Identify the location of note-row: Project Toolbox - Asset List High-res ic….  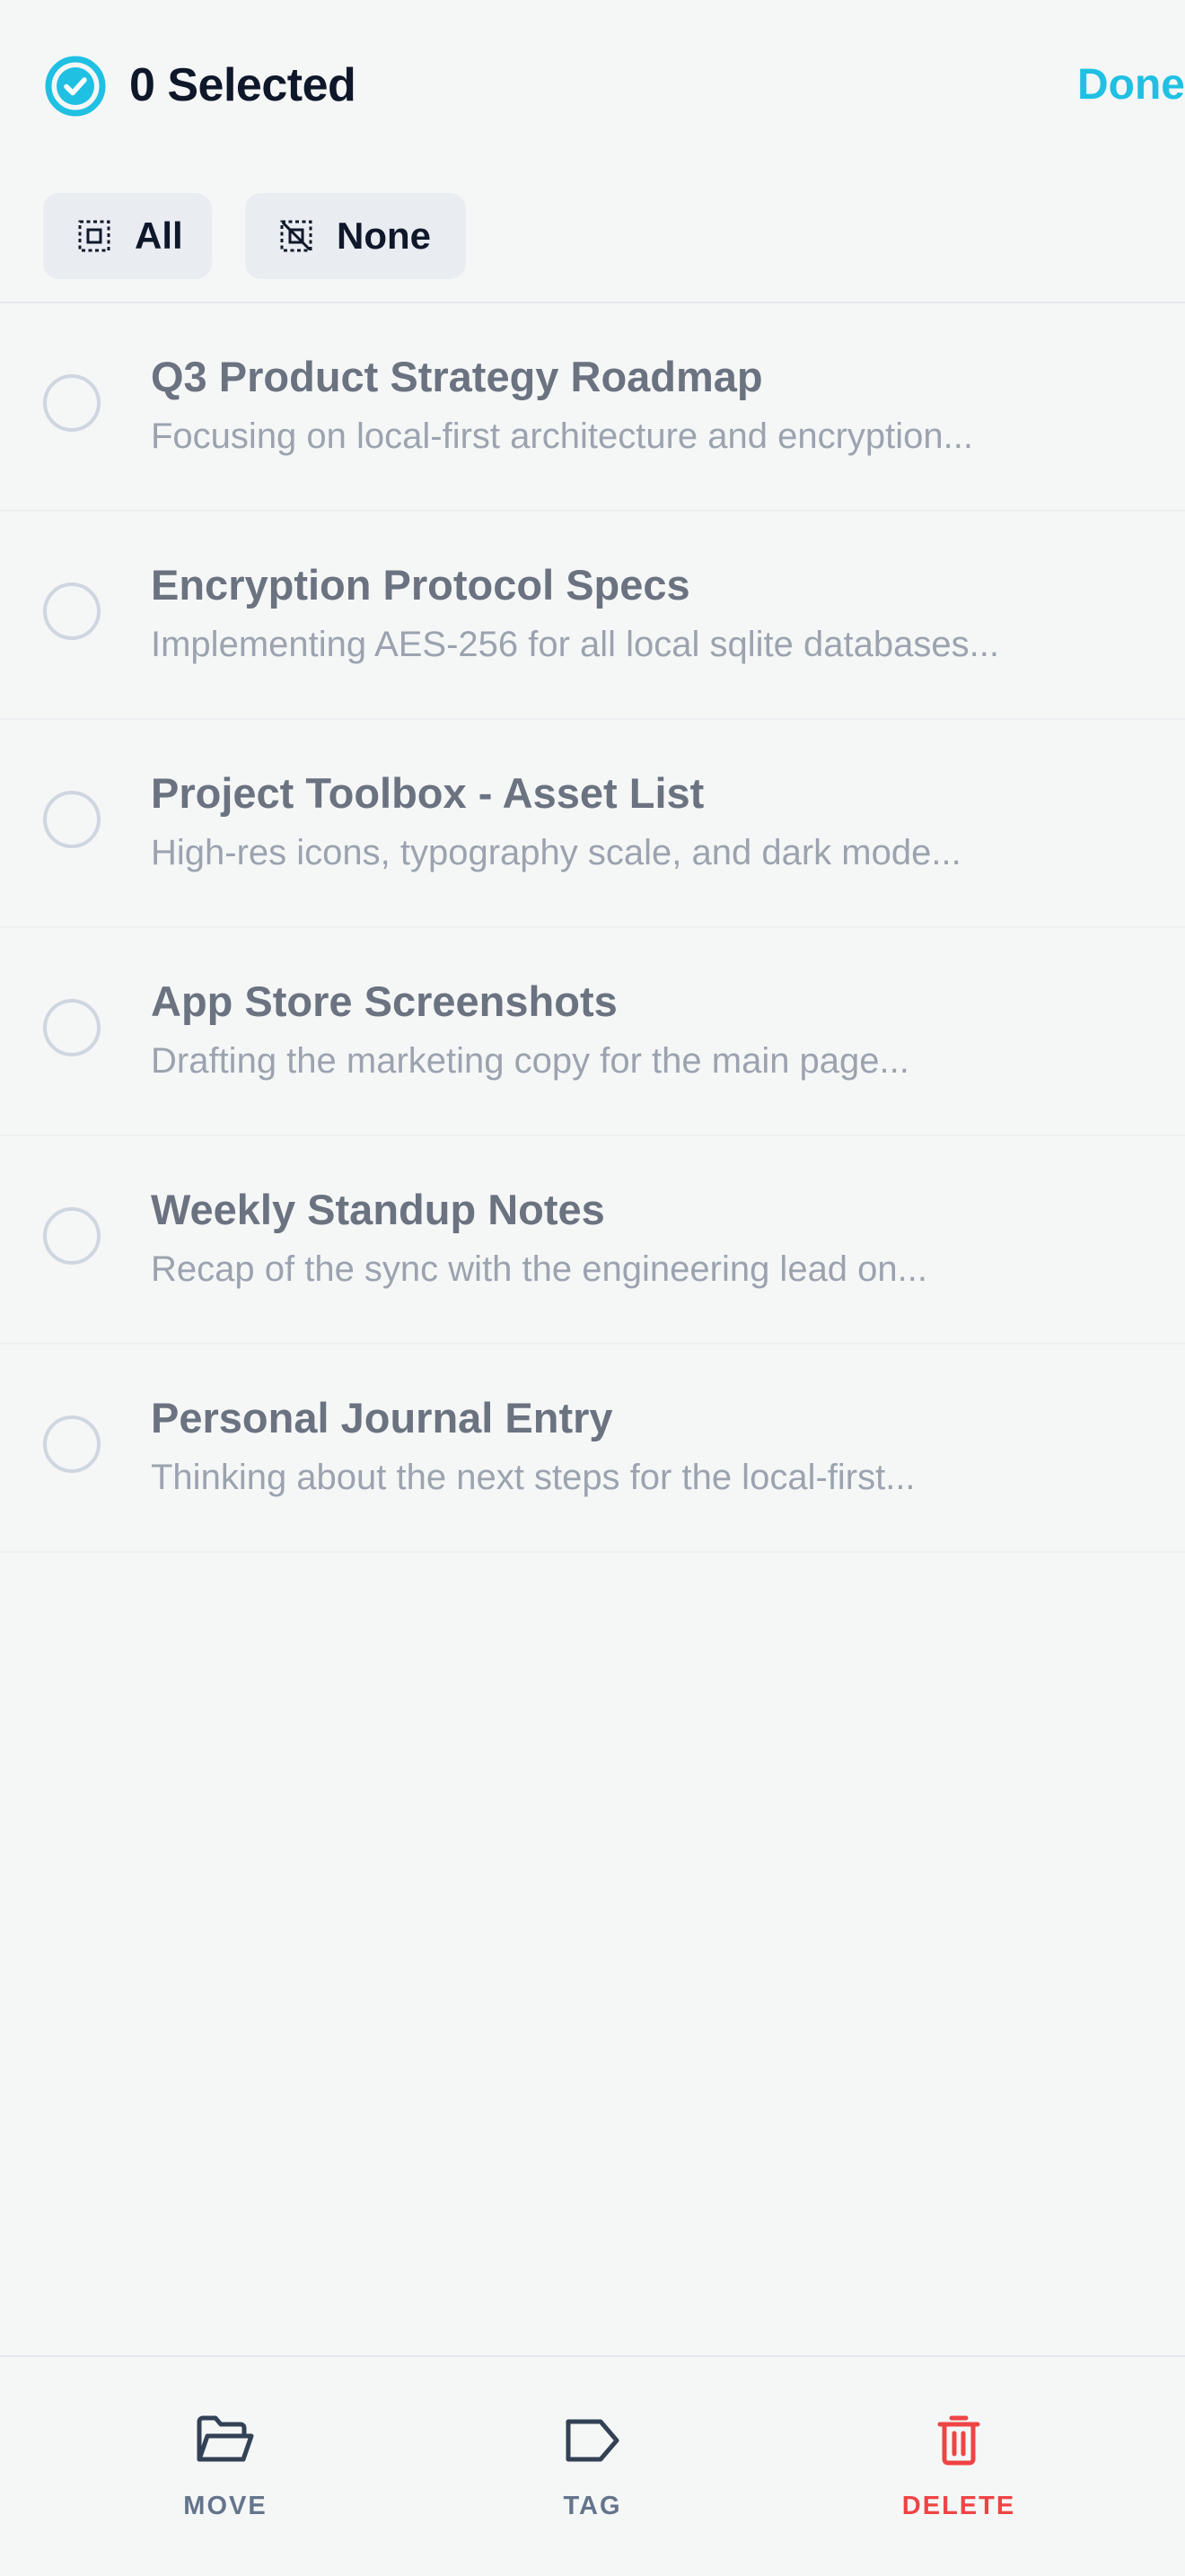
(592, 824).